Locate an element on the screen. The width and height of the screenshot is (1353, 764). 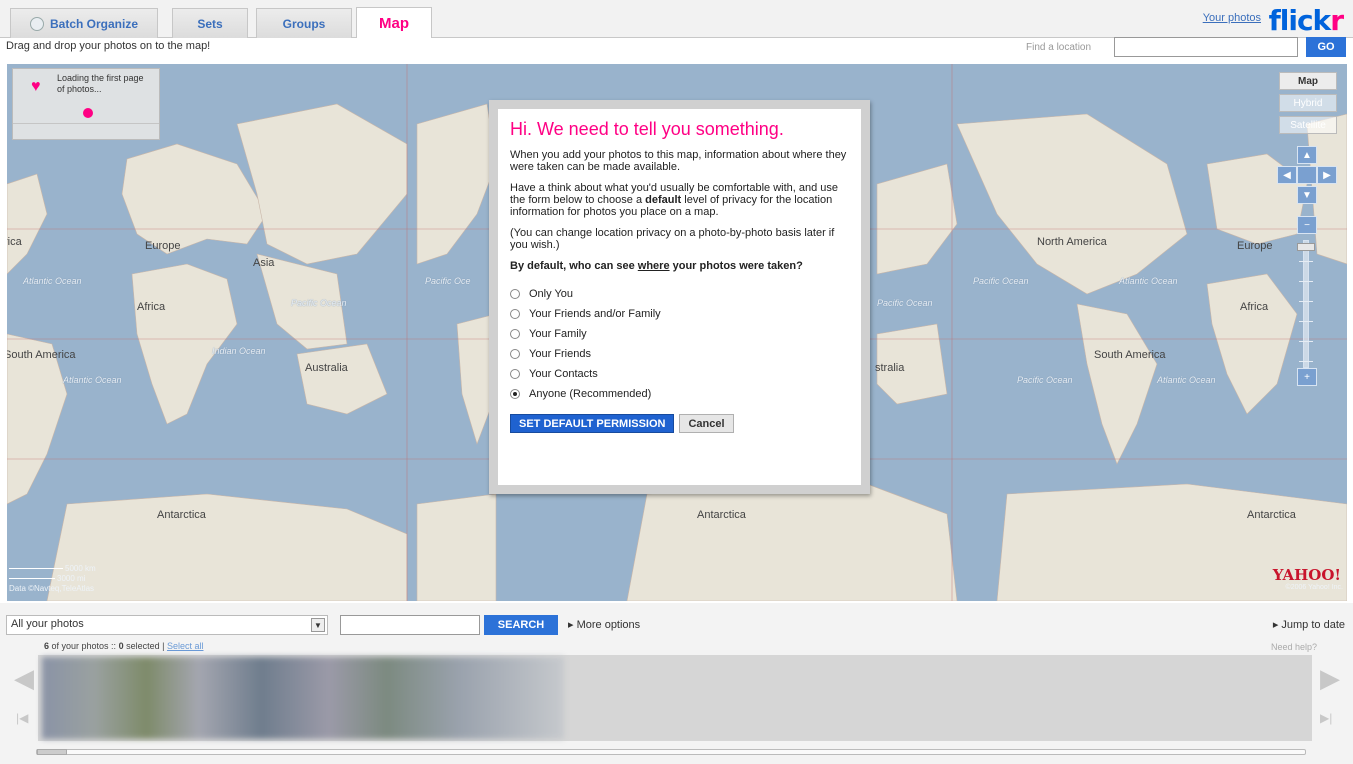
ocean-label: Pacific Oce is located at coordinates (448, 281).